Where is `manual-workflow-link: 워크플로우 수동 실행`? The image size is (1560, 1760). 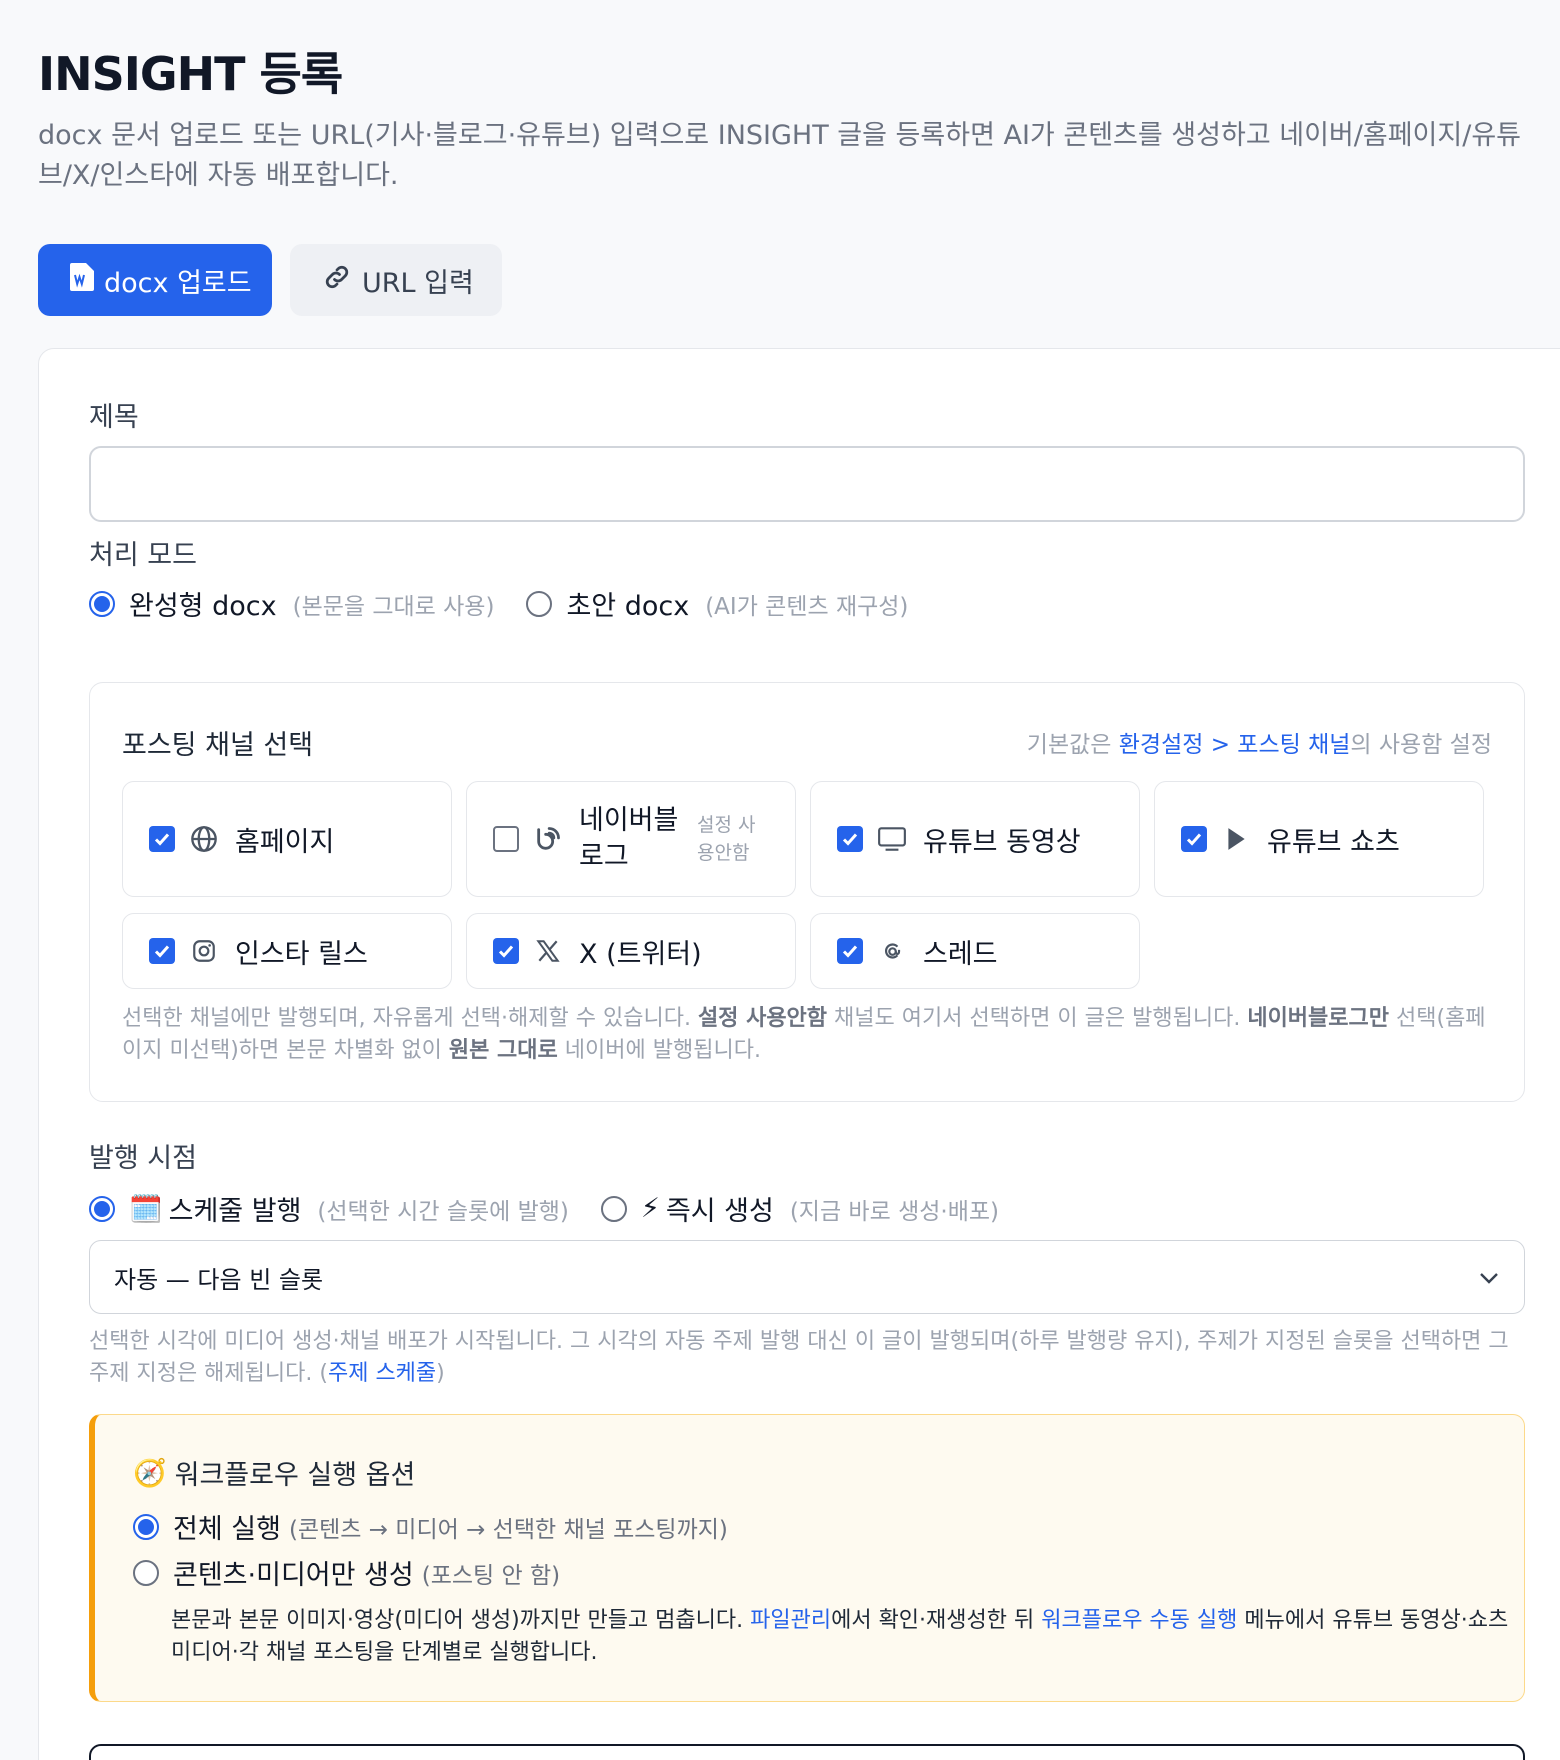
manual-workflow-link: 워크플로우 수동 실행 is located at coordinates (1139, 1620).